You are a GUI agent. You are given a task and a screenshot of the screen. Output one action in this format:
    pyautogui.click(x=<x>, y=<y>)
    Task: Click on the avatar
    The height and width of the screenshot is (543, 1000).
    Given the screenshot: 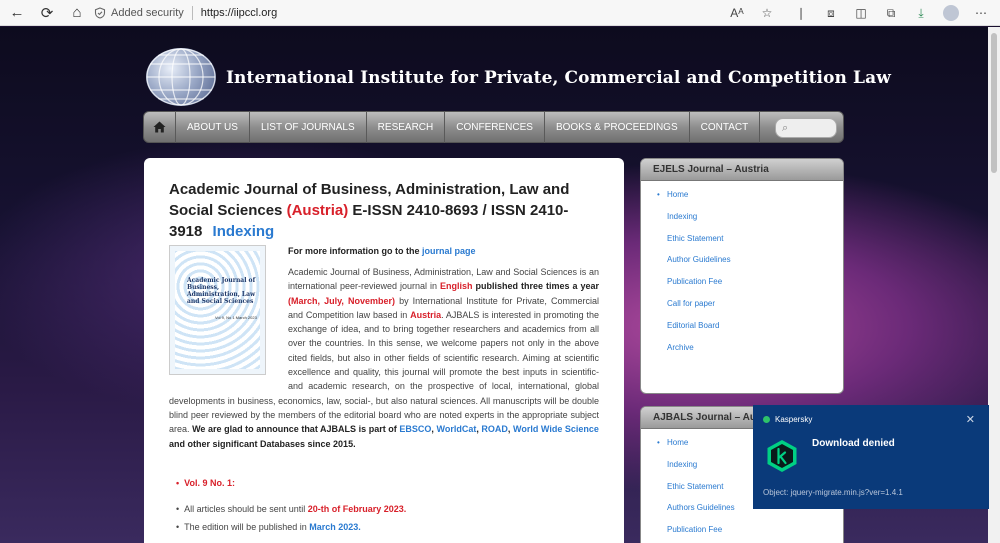 What is the action you would take?
    pyautogui.click(x=951, y=13)
    